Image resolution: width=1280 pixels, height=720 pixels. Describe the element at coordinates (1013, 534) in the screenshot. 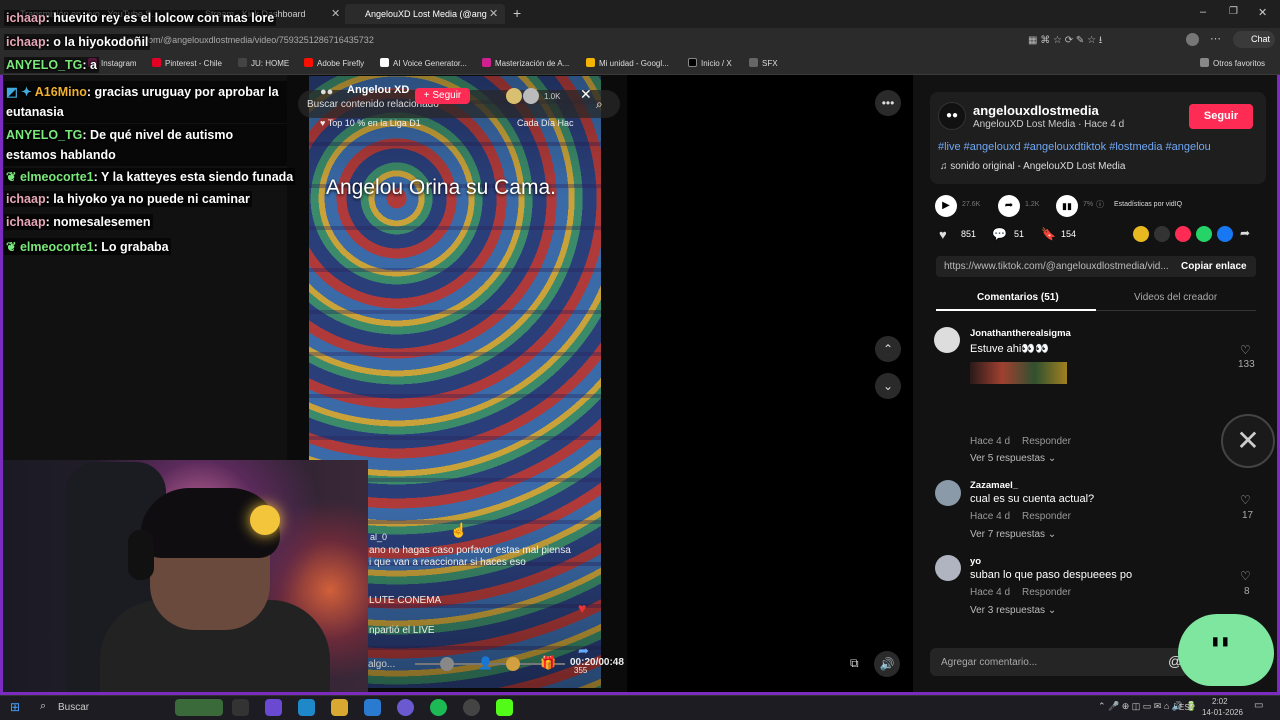

I see `view-replies: Ver 7 respuestas ⌄` at that location.